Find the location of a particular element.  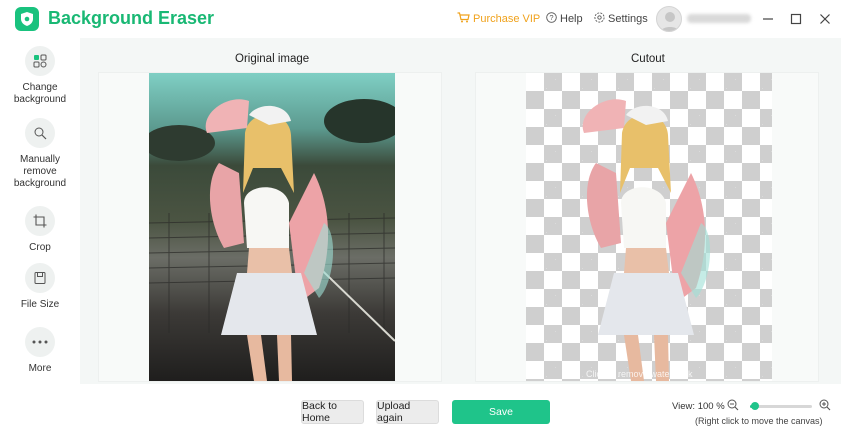

zoom-slider is located at coordinates (781, 406).